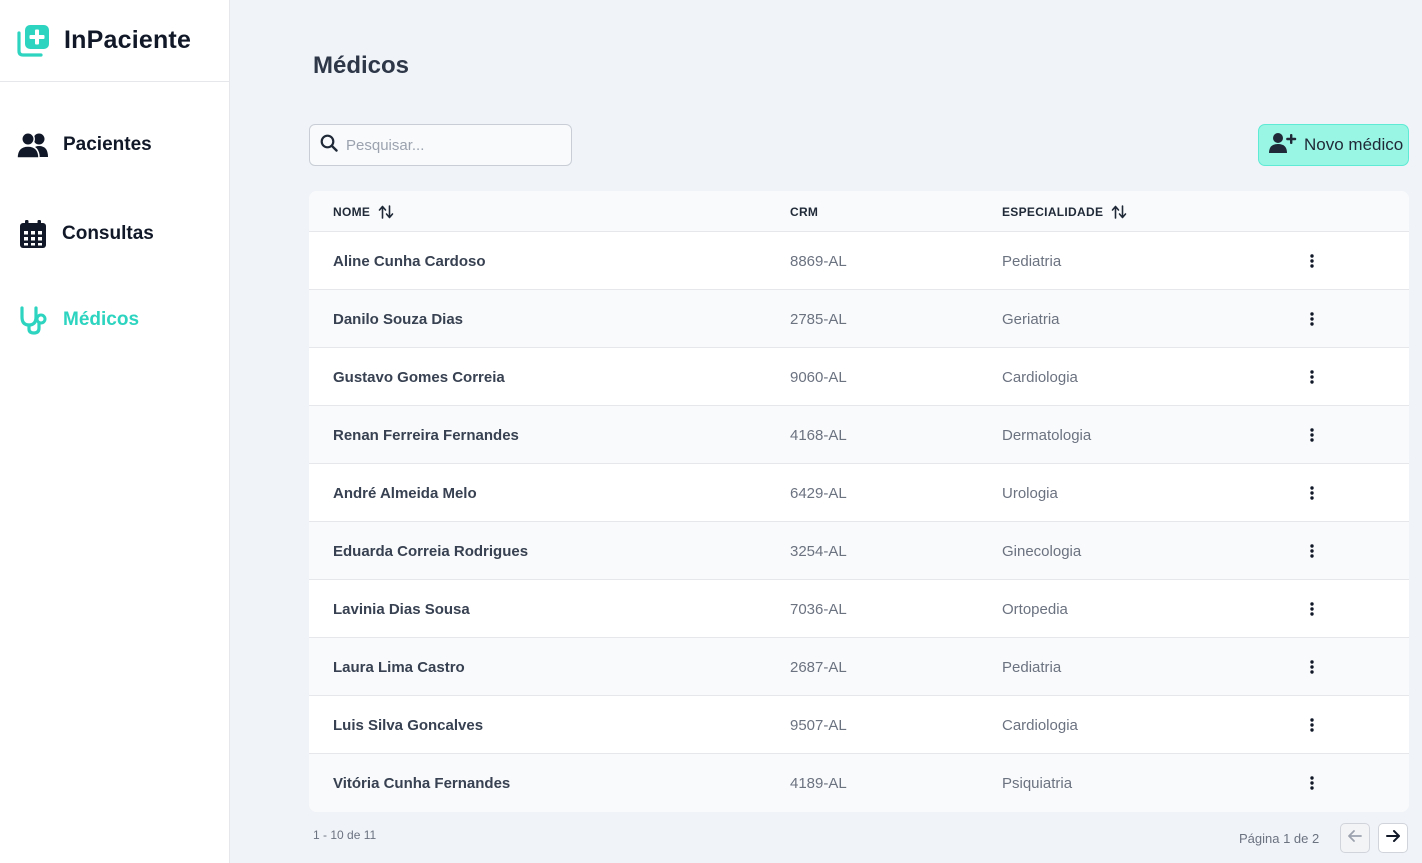 This screenshot has height=863, width=1422. What do you see at coordinates (431, 551) in the screenshot?
I see `doctor-name: Eduarda Correia Rodrigues` at bounding box center [431, 551].